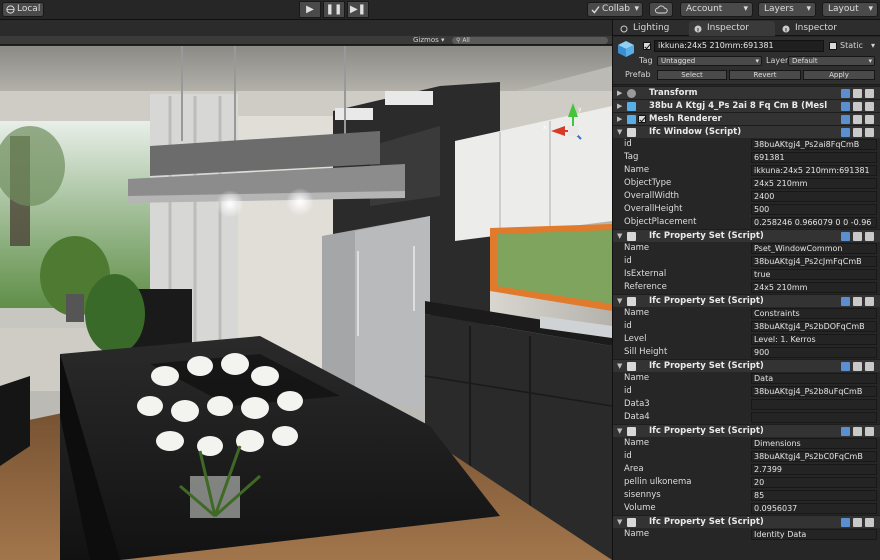 This screenshot has width=880, height=560. Describe the element at coordinates (814, 482) in the screenshot. I see `property-value-field: 20` at that location.